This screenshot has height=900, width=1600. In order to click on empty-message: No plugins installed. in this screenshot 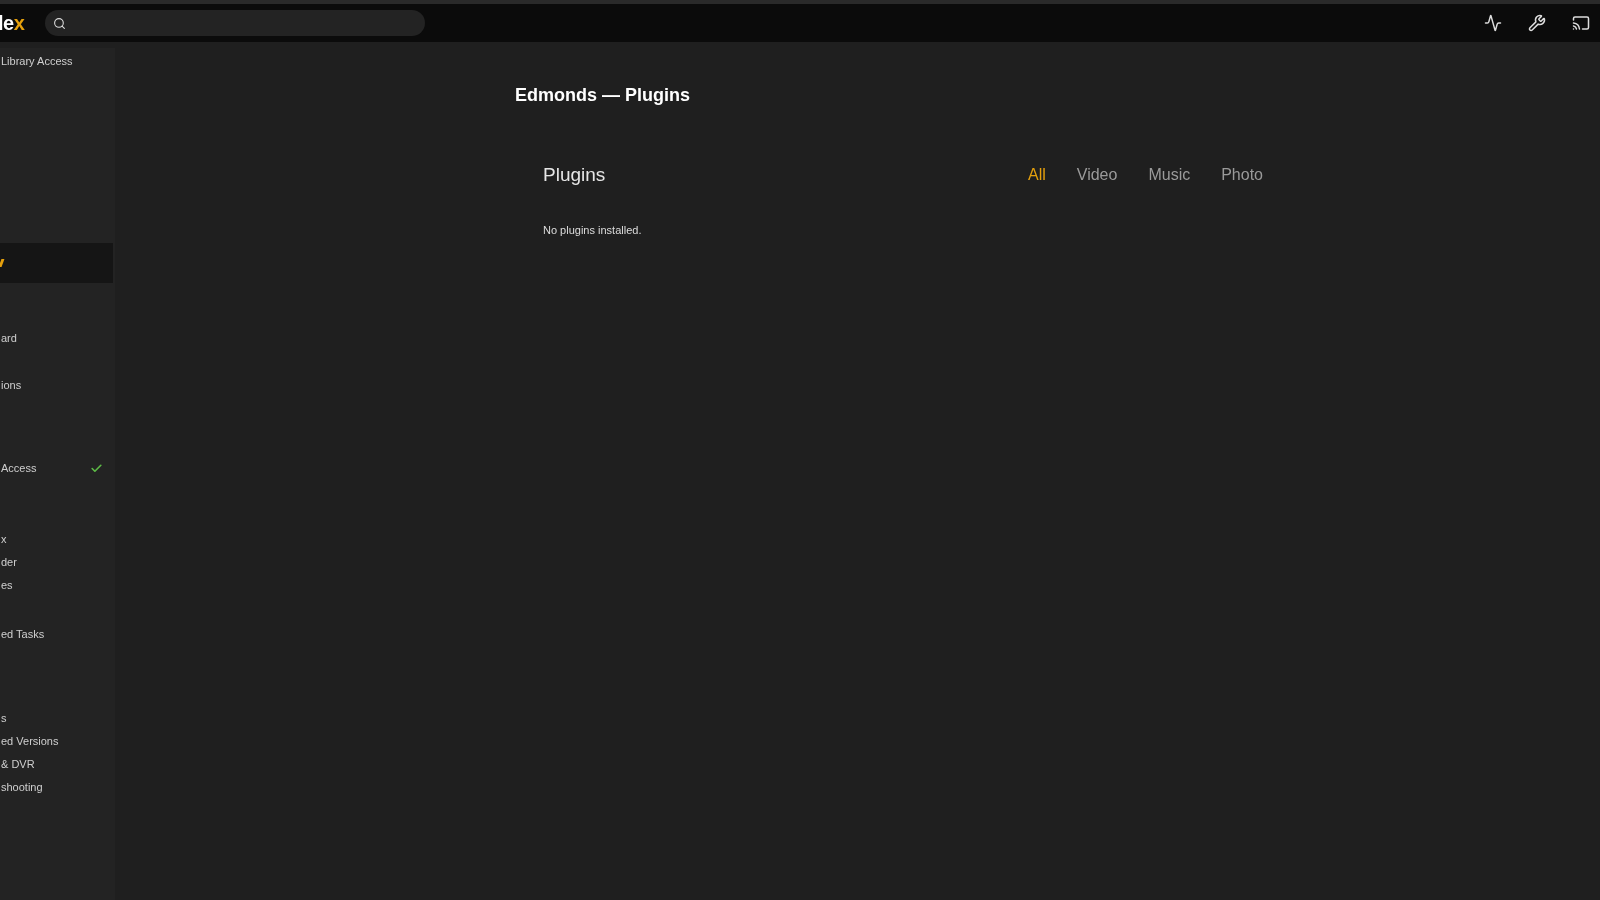, I will do `click(592, 230)`.